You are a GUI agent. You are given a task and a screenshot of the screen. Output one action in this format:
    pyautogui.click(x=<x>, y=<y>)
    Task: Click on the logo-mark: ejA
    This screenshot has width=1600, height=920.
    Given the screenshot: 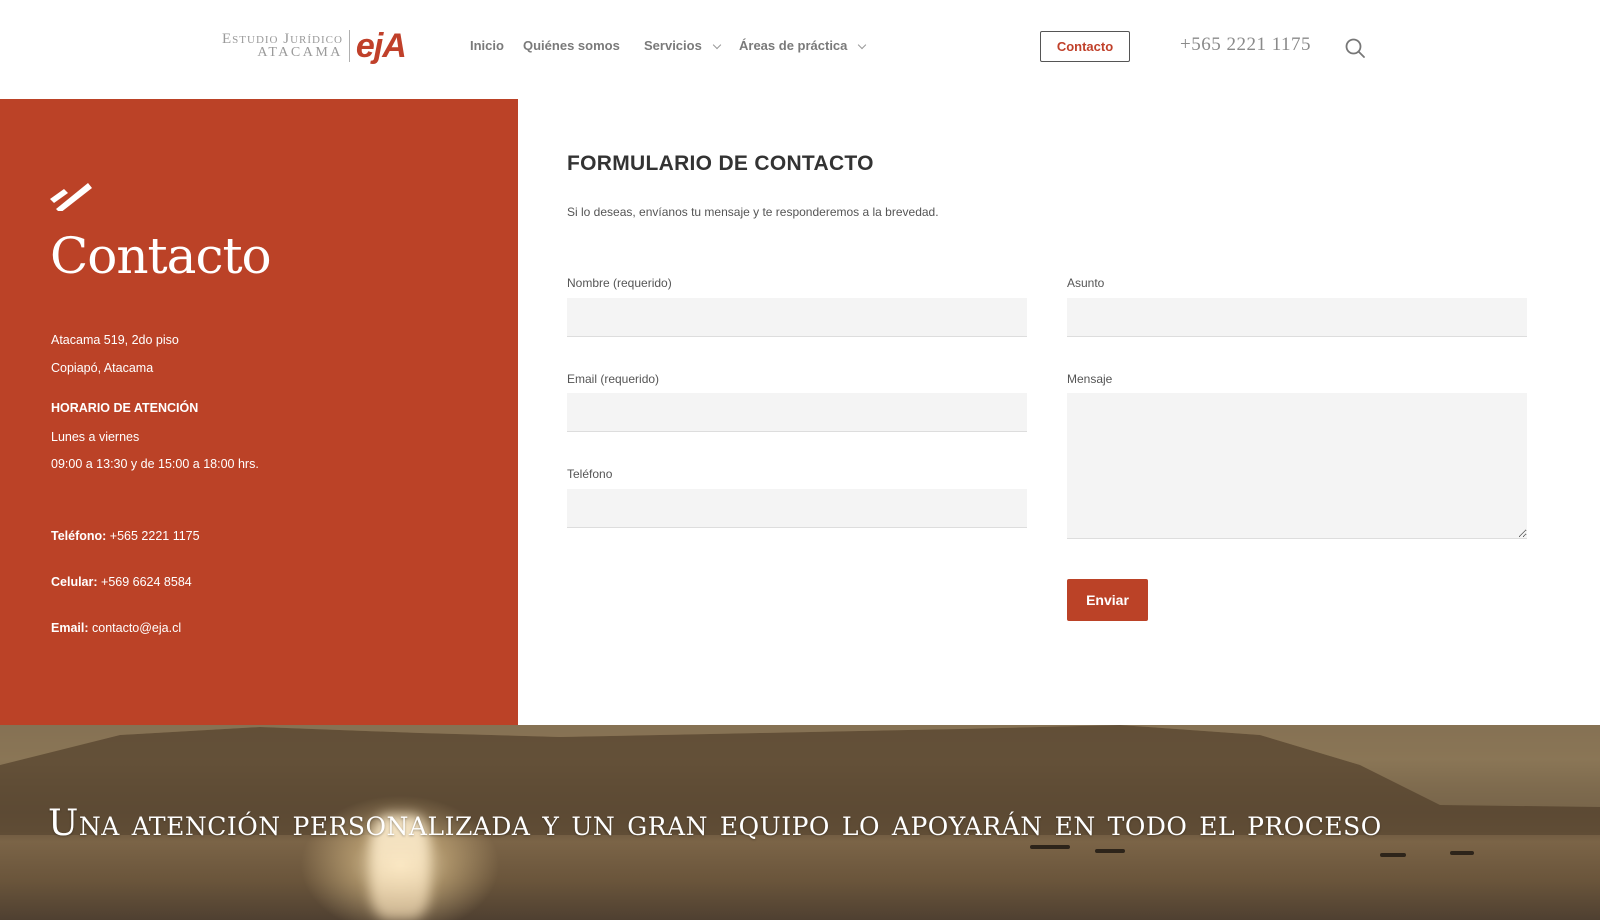 What is the action you would take?
    pyautogui.click(x=381, y=46)
    